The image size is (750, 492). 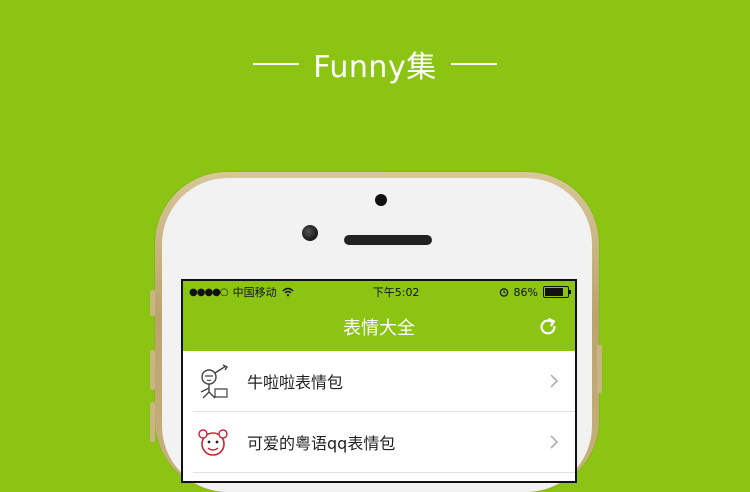 I want to click on list-item-label: 可爱的粤语qq表情包, so click(x=321, y=443).